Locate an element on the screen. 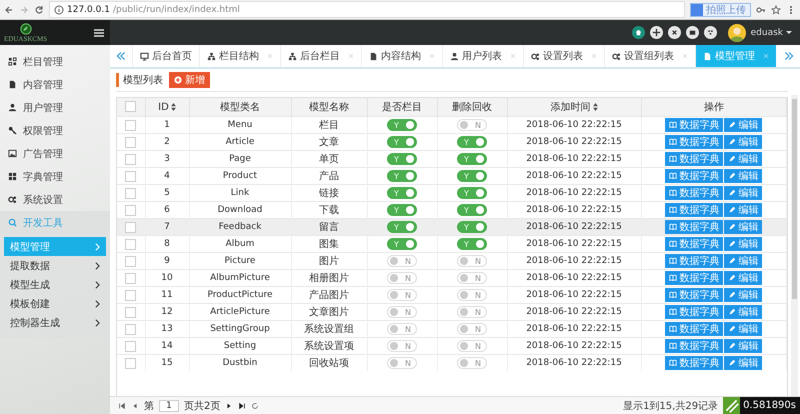 The width and height of the screenshot is (800, 414). image-icon is located at coordinates (692, 32).